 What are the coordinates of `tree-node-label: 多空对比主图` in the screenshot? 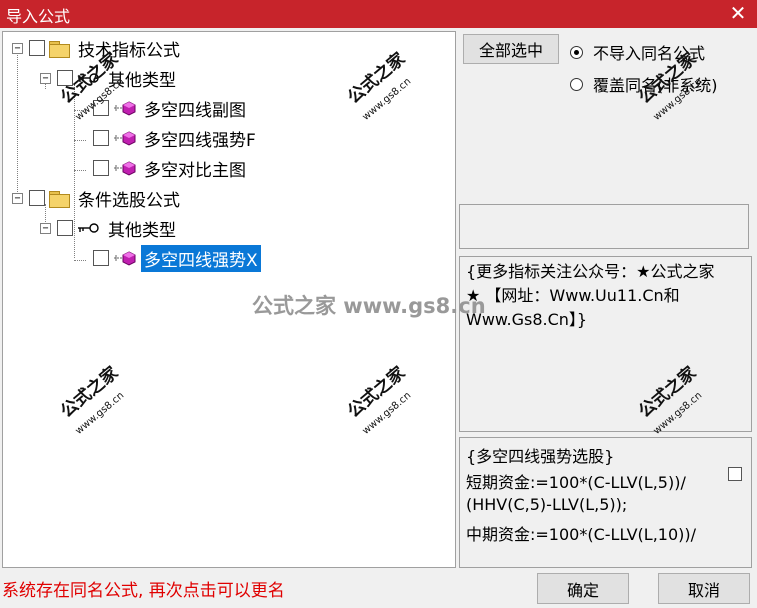 It's located at (195, 168).